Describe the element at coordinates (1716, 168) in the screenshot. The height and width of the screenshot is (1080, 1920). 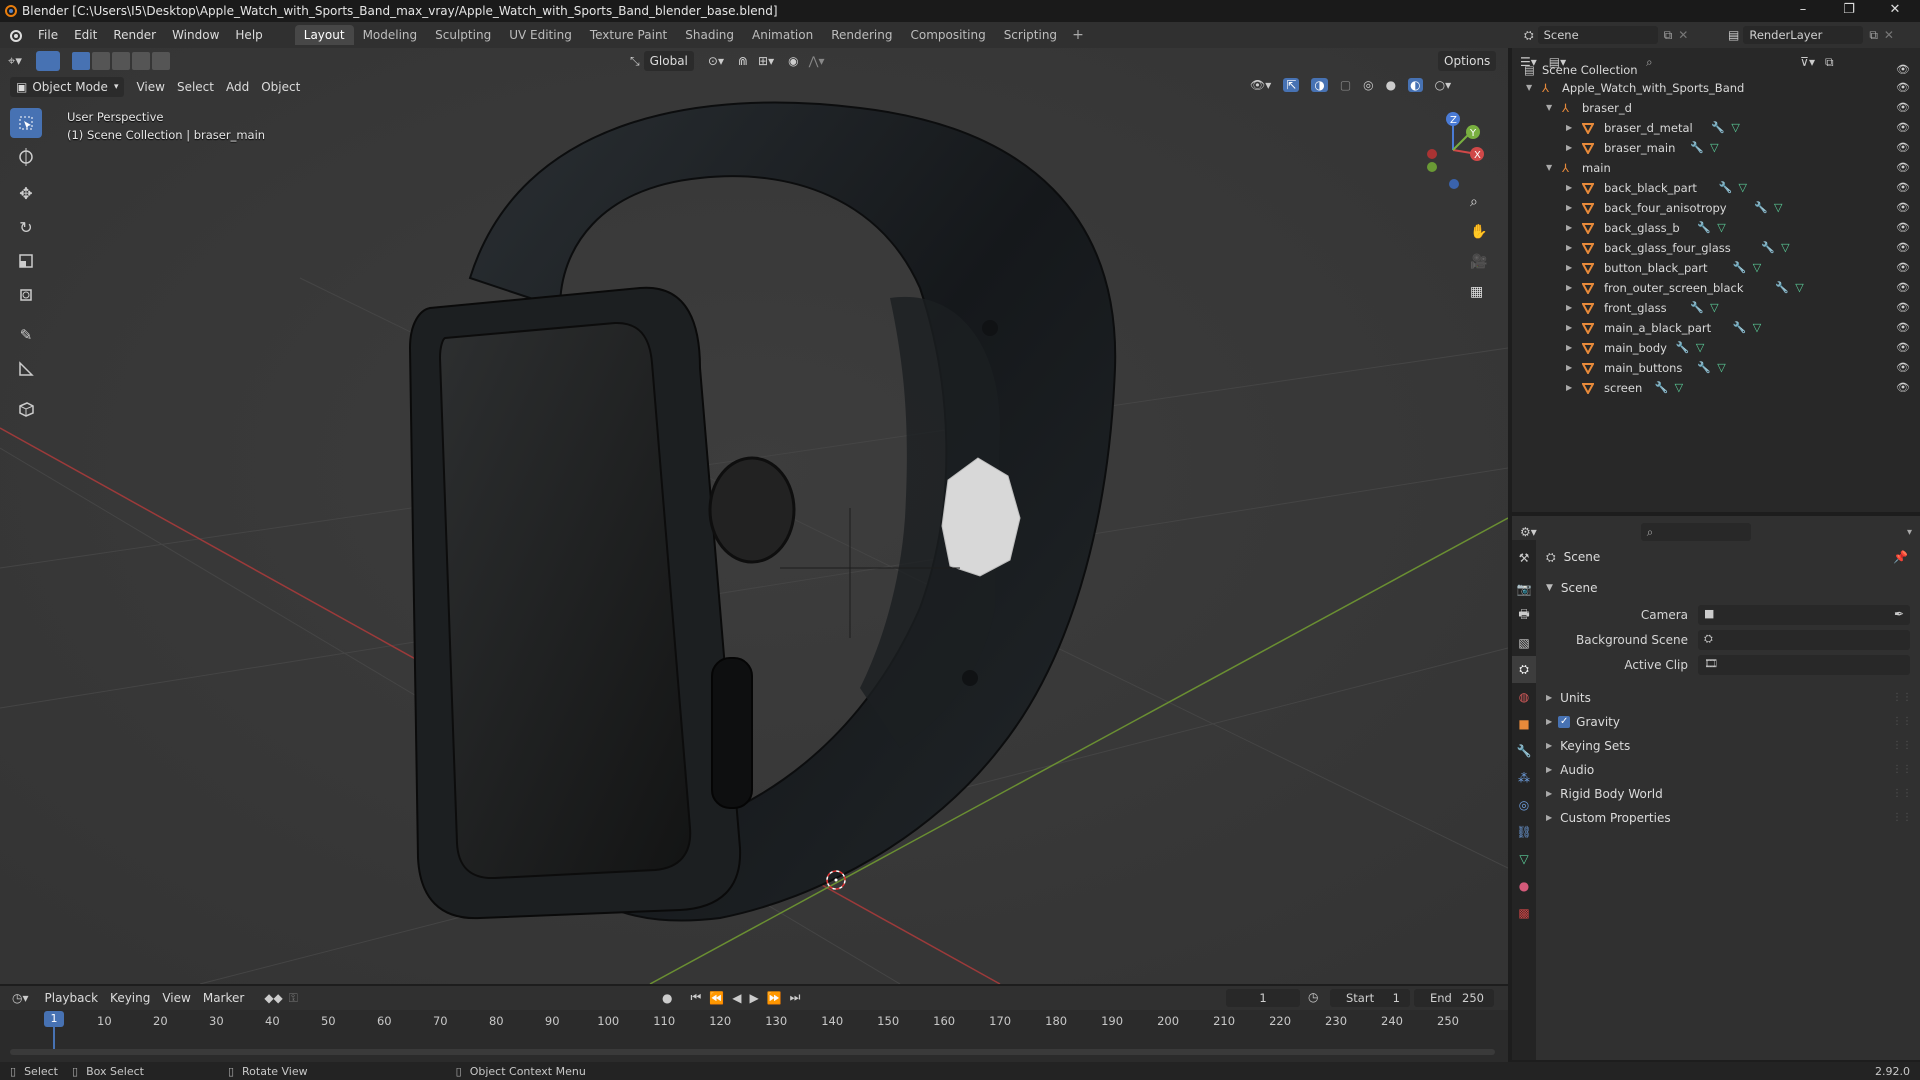
I see `outliner-group-main: 👁 ▼ ⅄ main` at that location.